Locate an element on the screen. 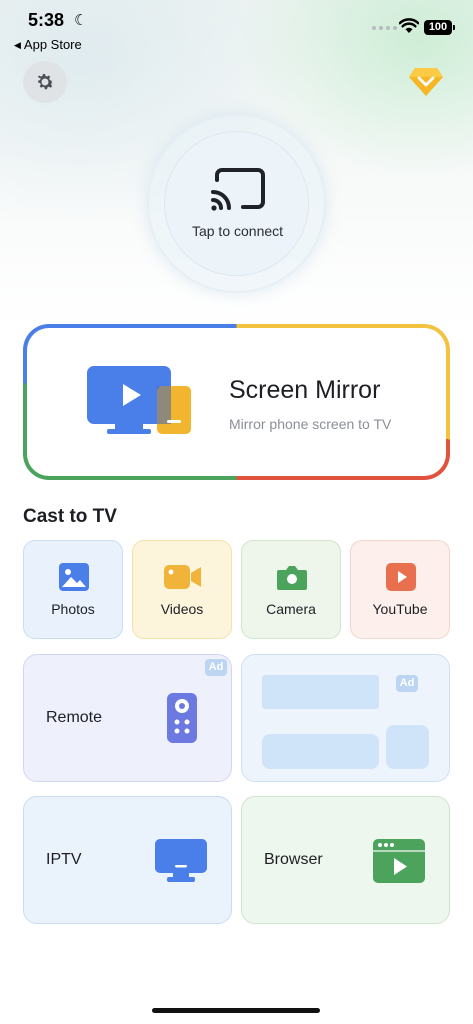 Image resolution: width=473 pixels, height=1024 pixels. camera-tile: Camera is located at coordinates (291, 589).